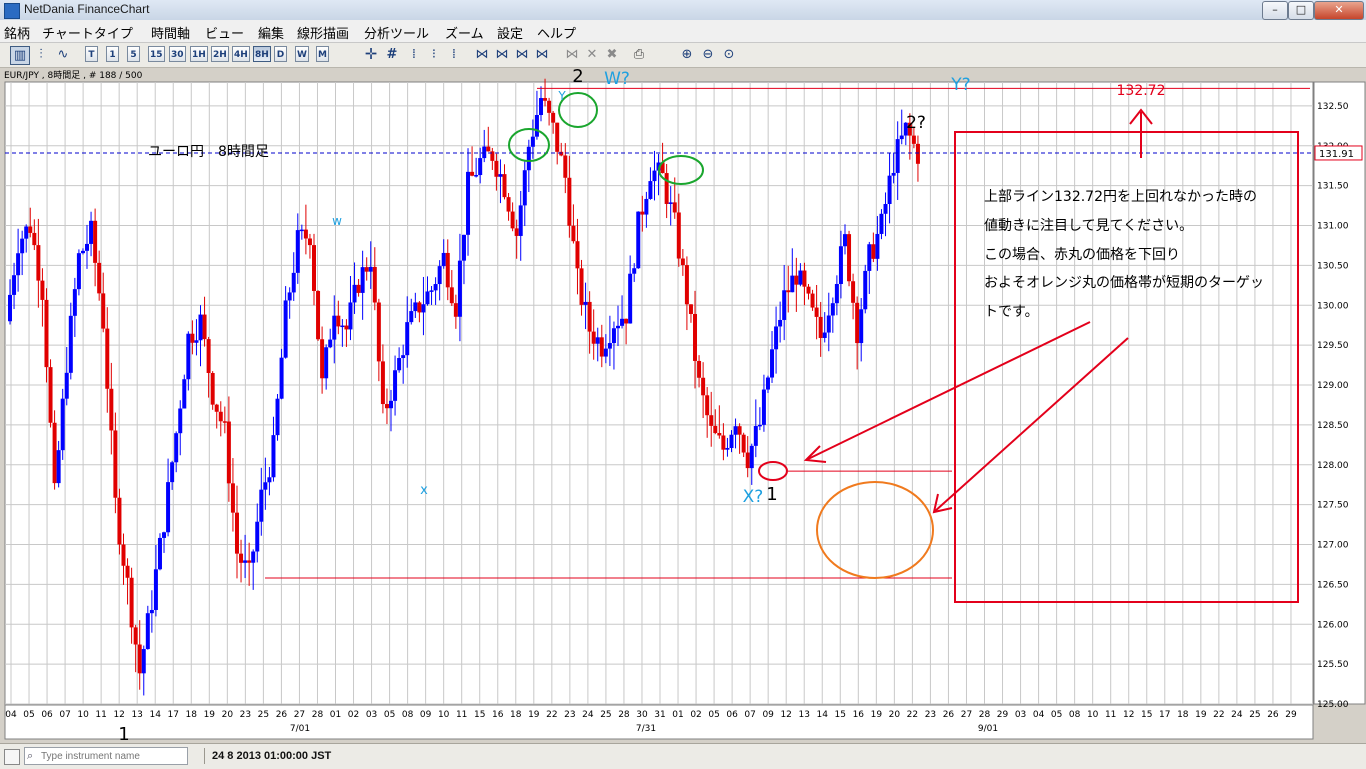 This screenshot has width=1366, height=769. Describe the element at coordinates (482, 54) in the screenshot. I see `bar-style-icon-1: ⋈` at that location.